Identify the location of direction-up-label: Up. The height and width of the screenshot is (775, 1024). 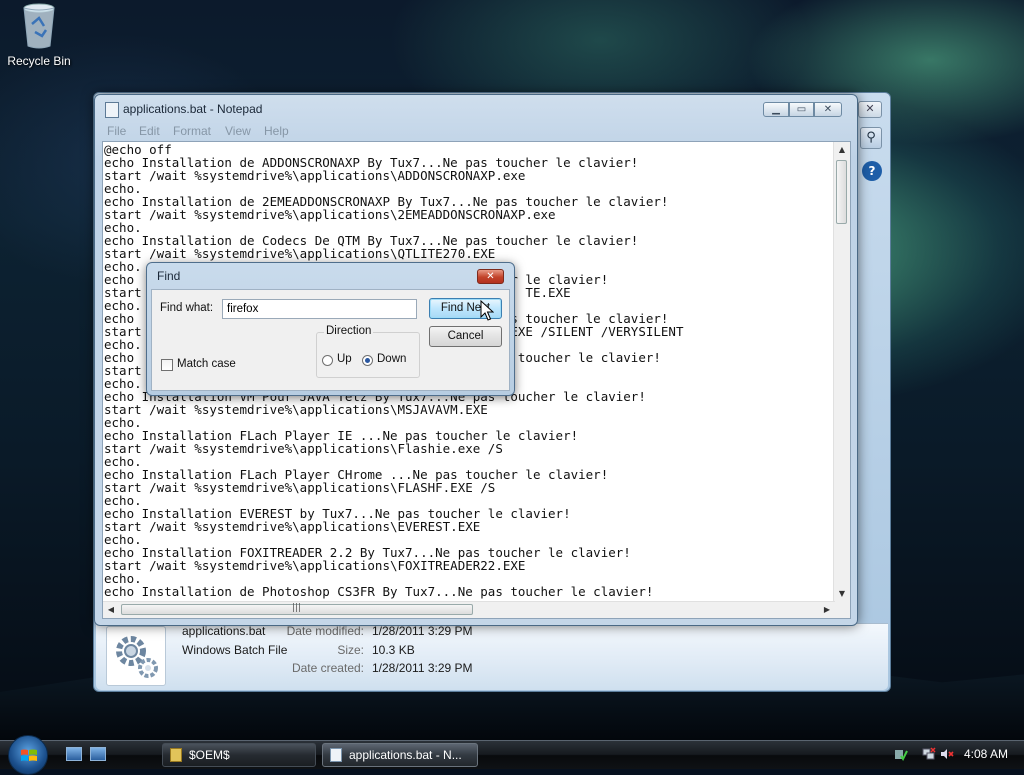
(344, 359).